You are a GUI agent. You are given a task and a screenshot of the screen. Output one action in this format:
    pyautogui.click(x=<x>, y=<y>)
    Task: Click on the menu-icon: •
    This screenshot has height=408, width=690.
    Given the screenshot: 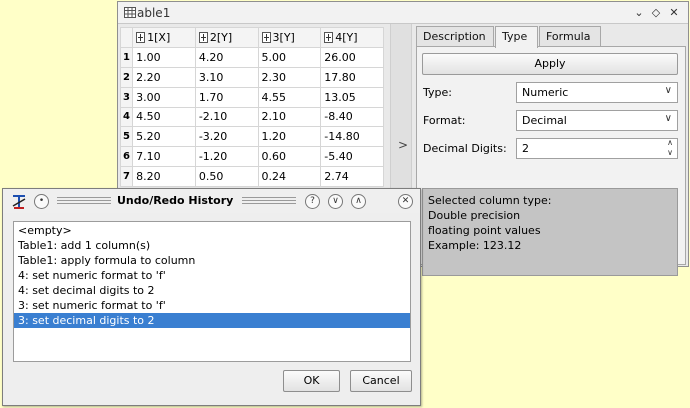 What is the action you would take?
    pyautogui.click(x=41, y=201)
    